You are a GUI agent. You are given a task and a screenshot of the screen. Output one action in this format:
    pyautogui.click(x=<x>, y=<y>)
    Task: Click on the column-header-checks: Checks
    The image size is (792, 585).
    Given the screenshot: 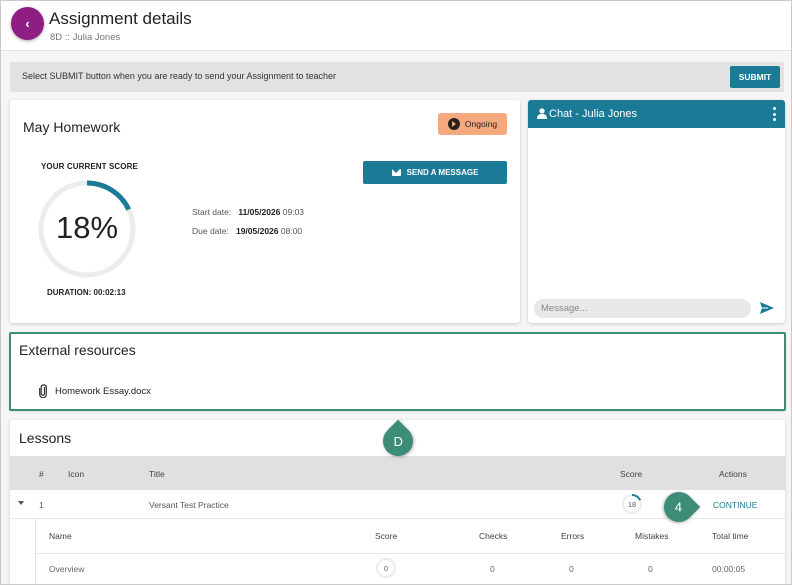 What is the action you would take?
    pyautogui.click(x=493, y=536)
    